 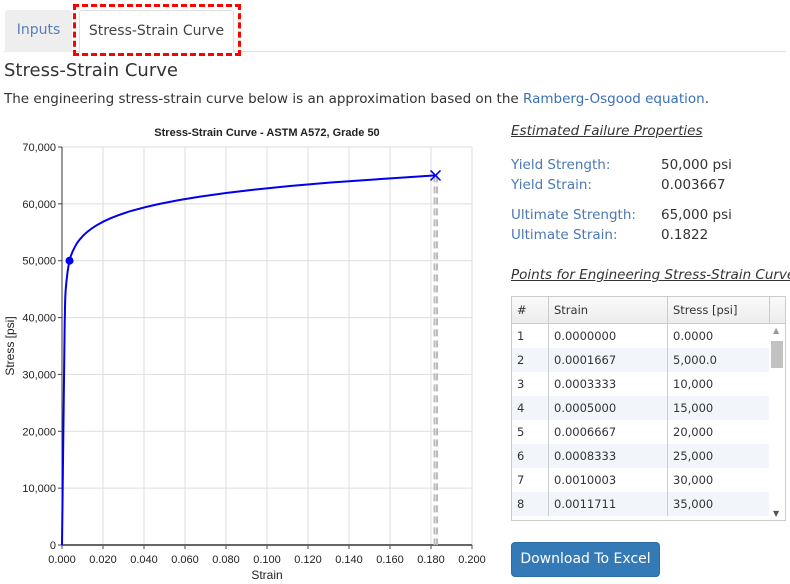 I want to click on ramberg-osgood-link: Ramberg-Osgood equation, so click(x=614, y=99).